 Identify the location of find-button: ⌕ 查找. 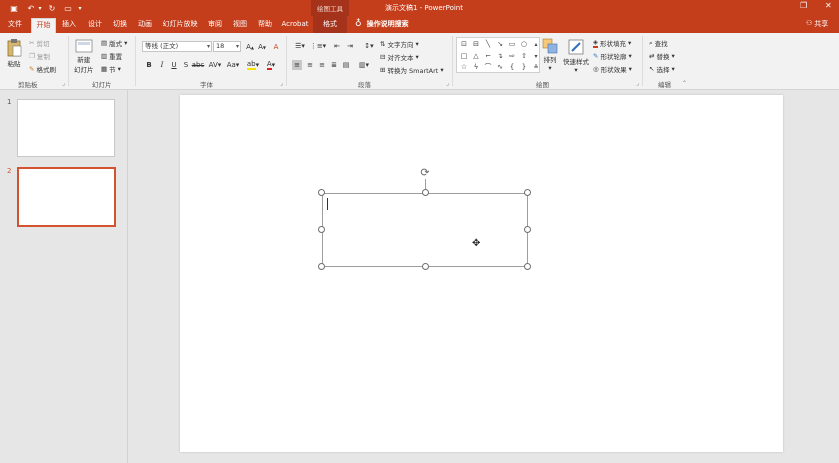
(658, 43).